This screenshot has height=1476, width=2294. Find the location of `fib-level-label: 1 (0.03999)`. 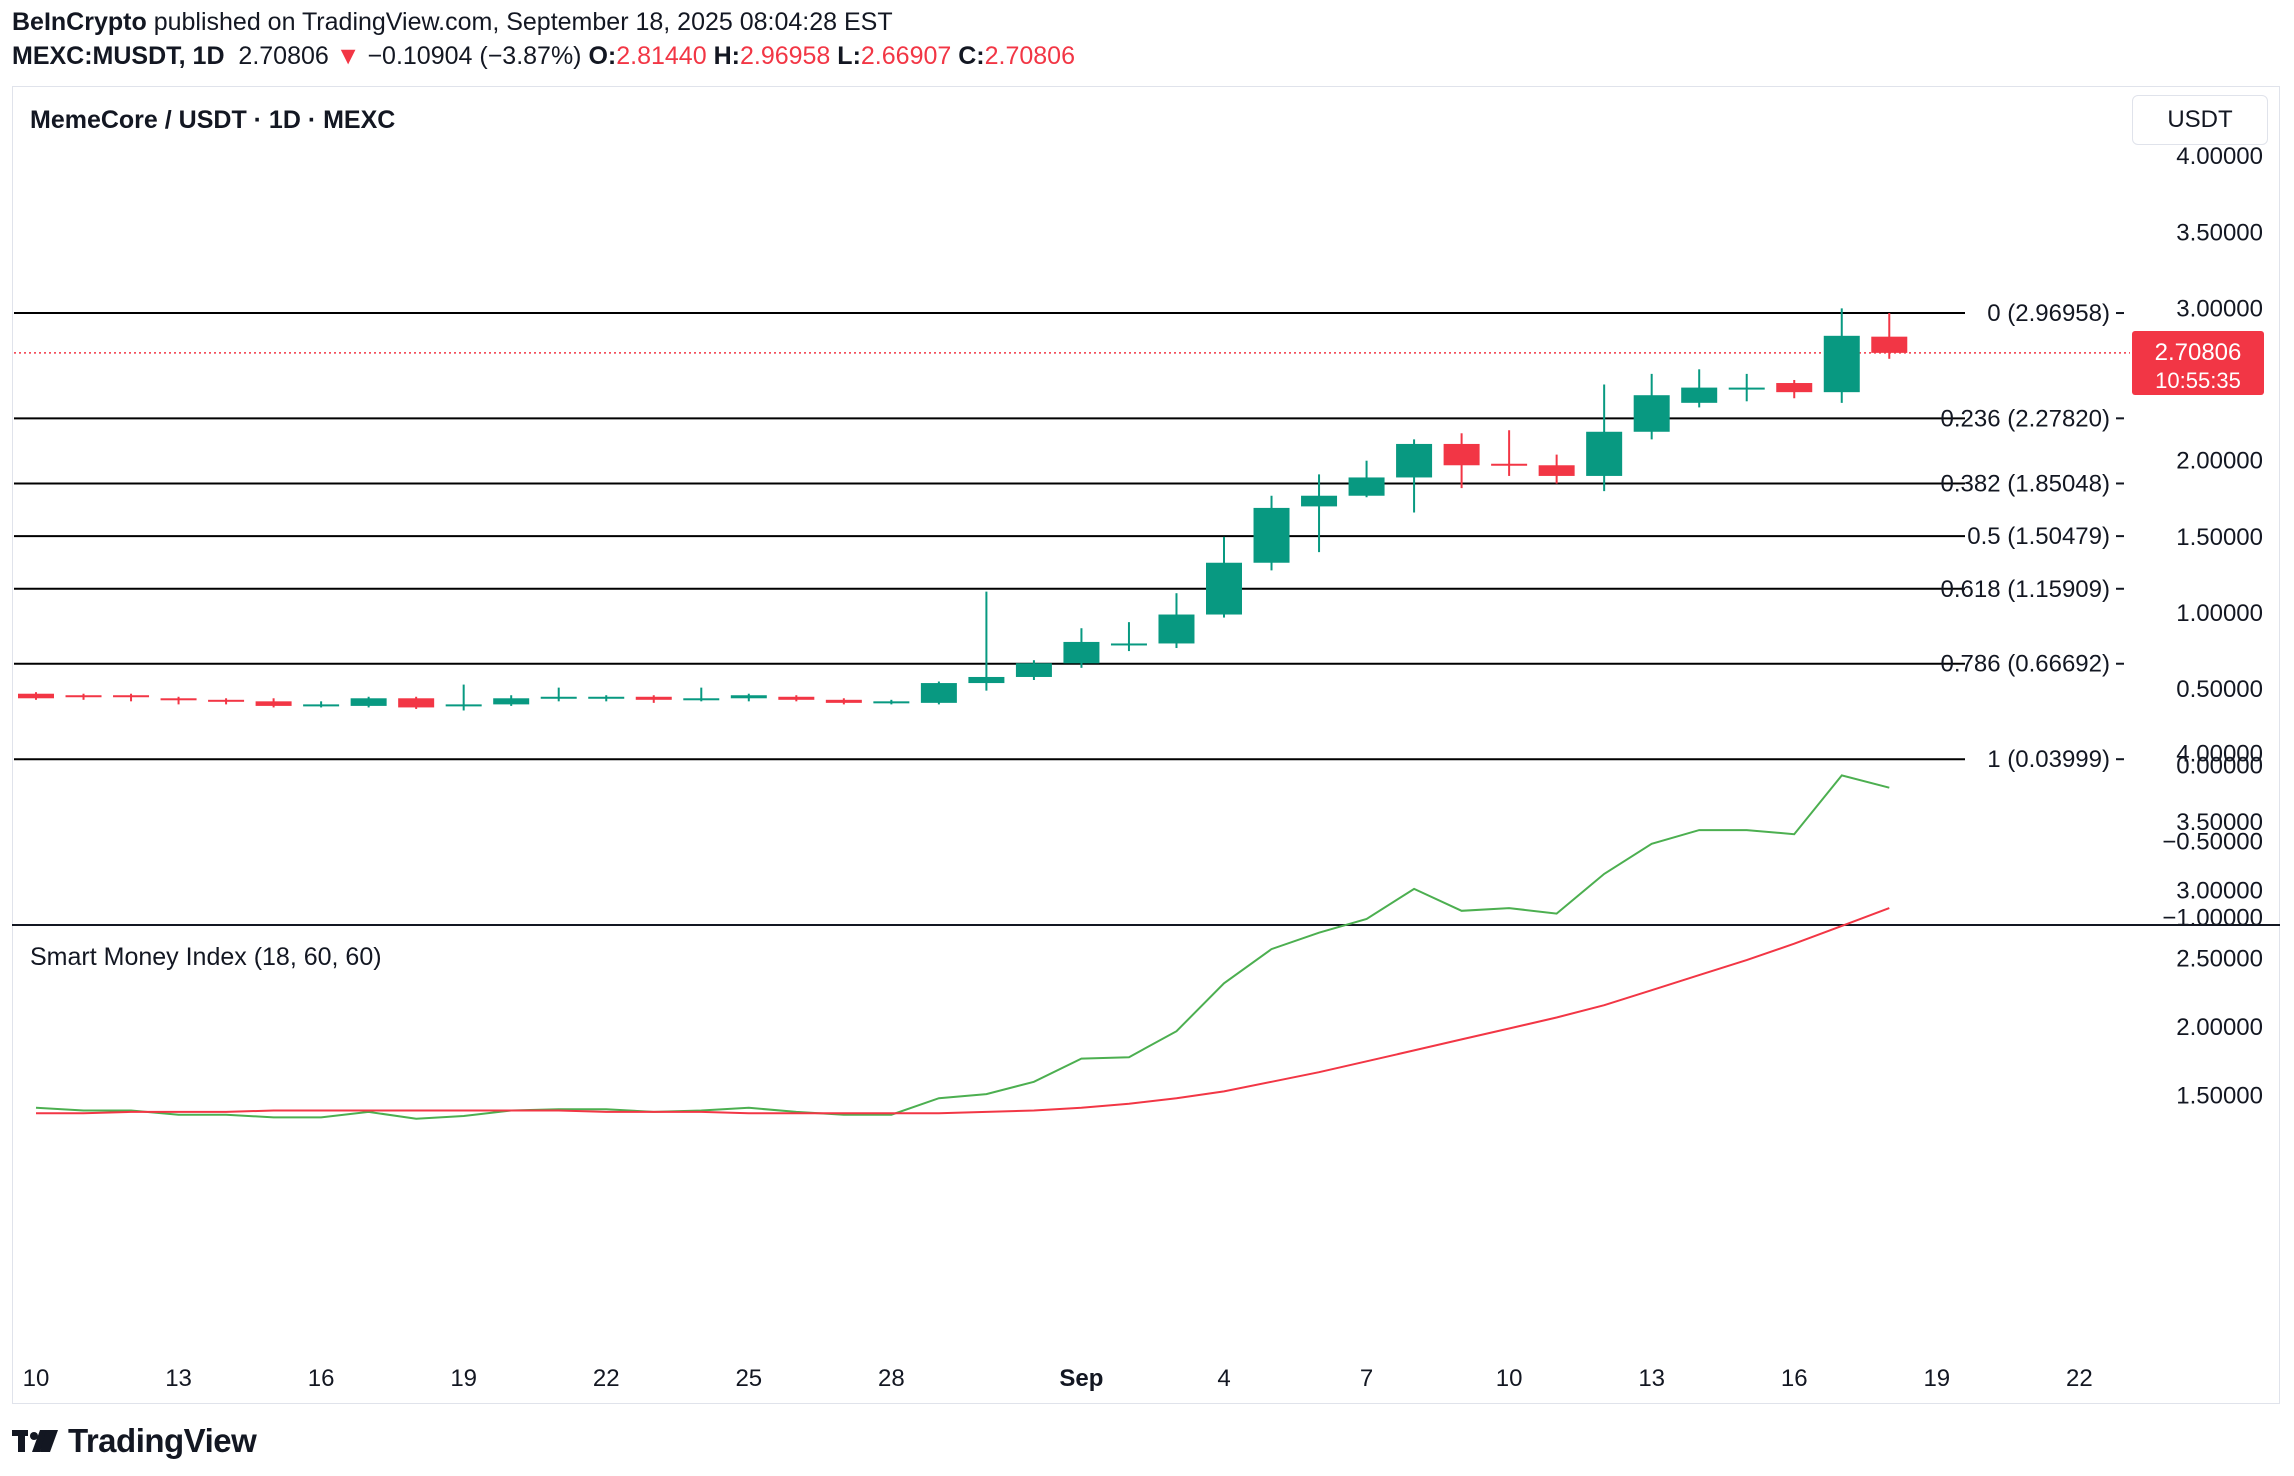

fib-level-label: 1 (0.03999) is located at coordinates (2048, 759).